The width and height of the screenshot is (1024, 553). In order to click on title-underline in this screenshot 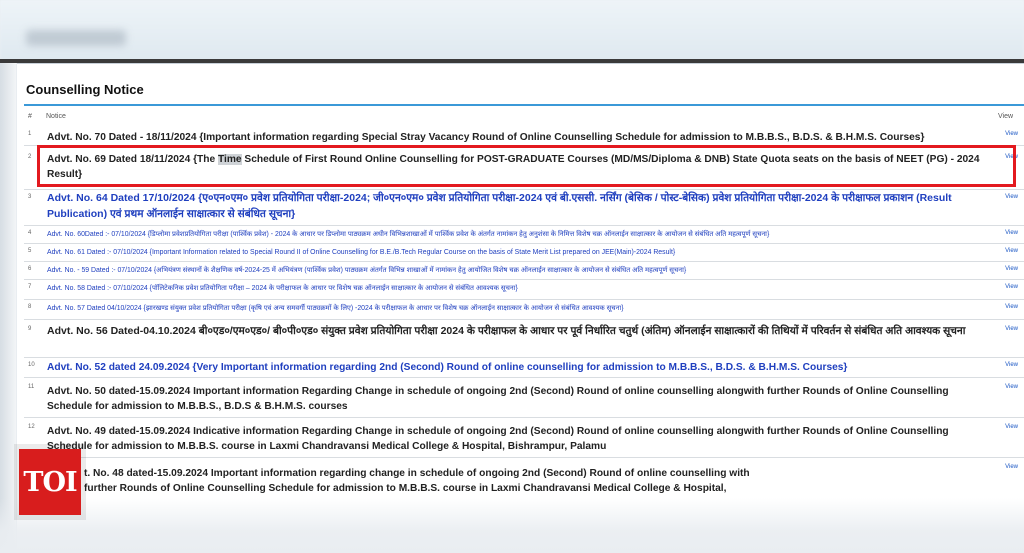, I will do `click(524, 105)`.